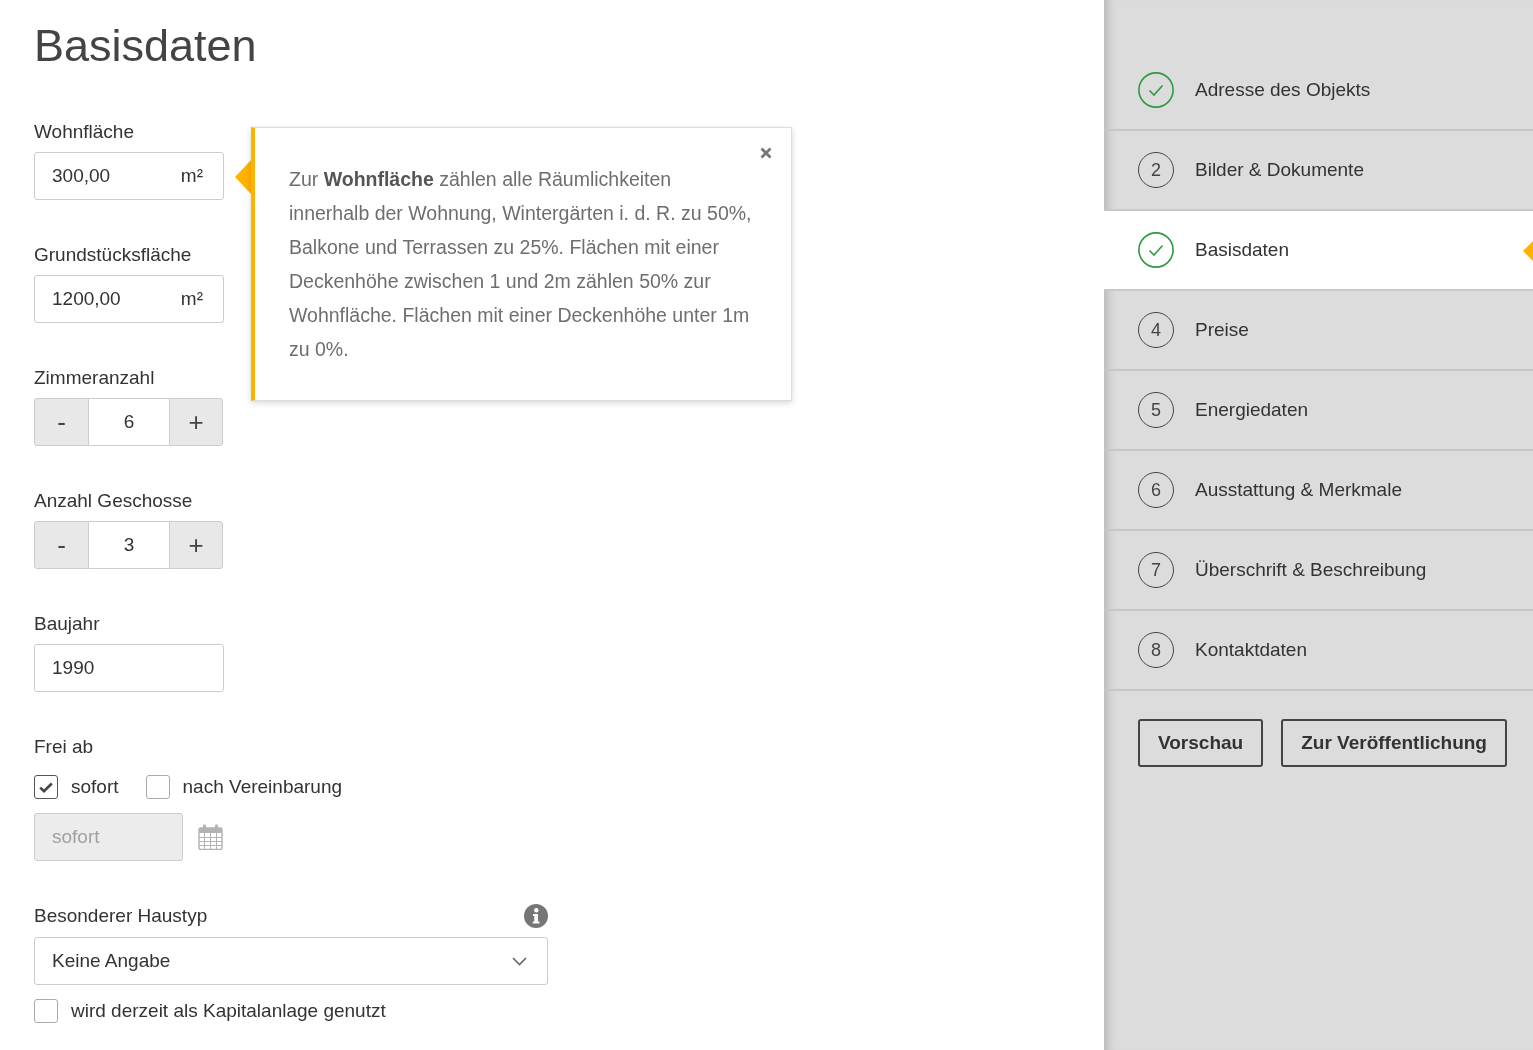 Image resolution: width=1533 pixels, height=1050 pixels. I want to click on close-icon, so click(766, 153).